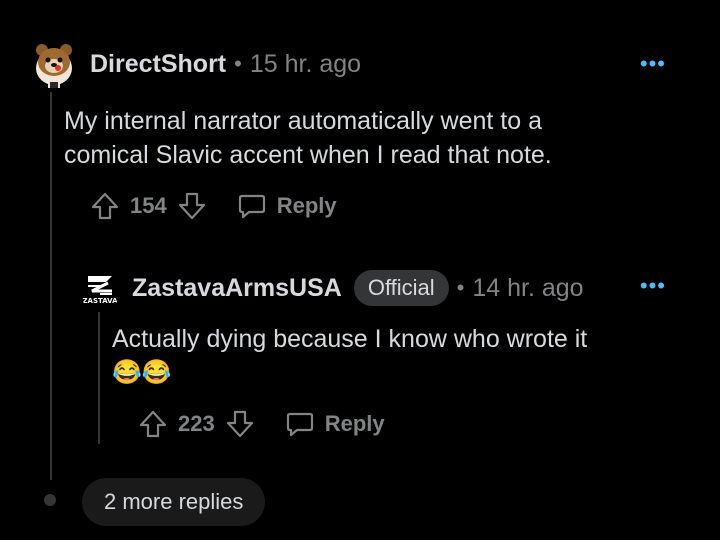 Image resolution: width=720 pixels, height=540 pixels. What do you see at coordinates (237, 288) in the screenshot?
I see `username: ZastavaArmsUSA` at bounding box center [237, 288].